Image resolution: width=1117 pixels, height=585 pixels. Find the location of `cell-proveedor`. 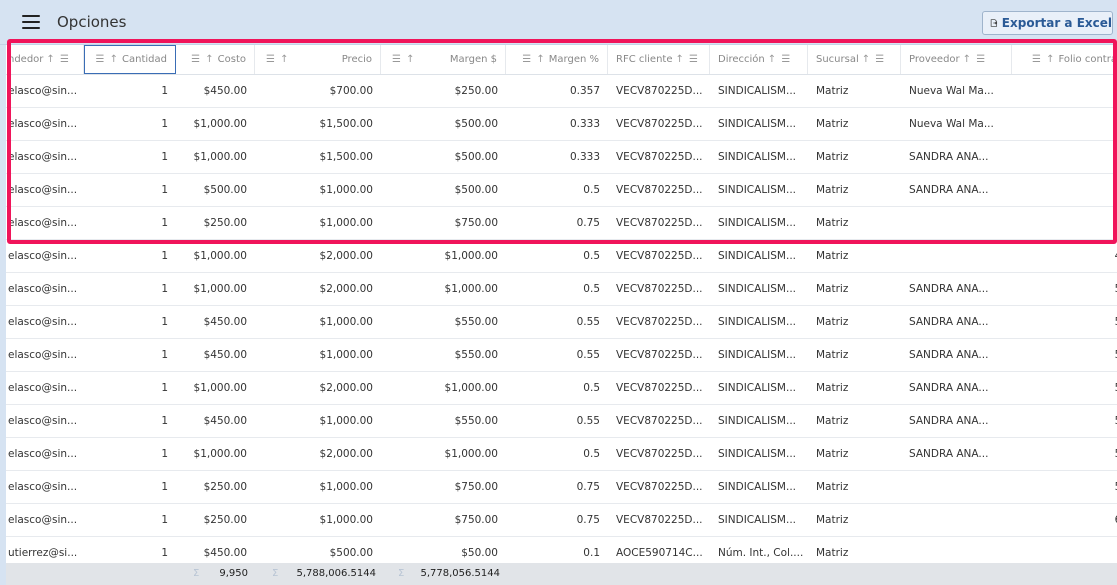

cell-proveedor is located at coordinates (956, 256).